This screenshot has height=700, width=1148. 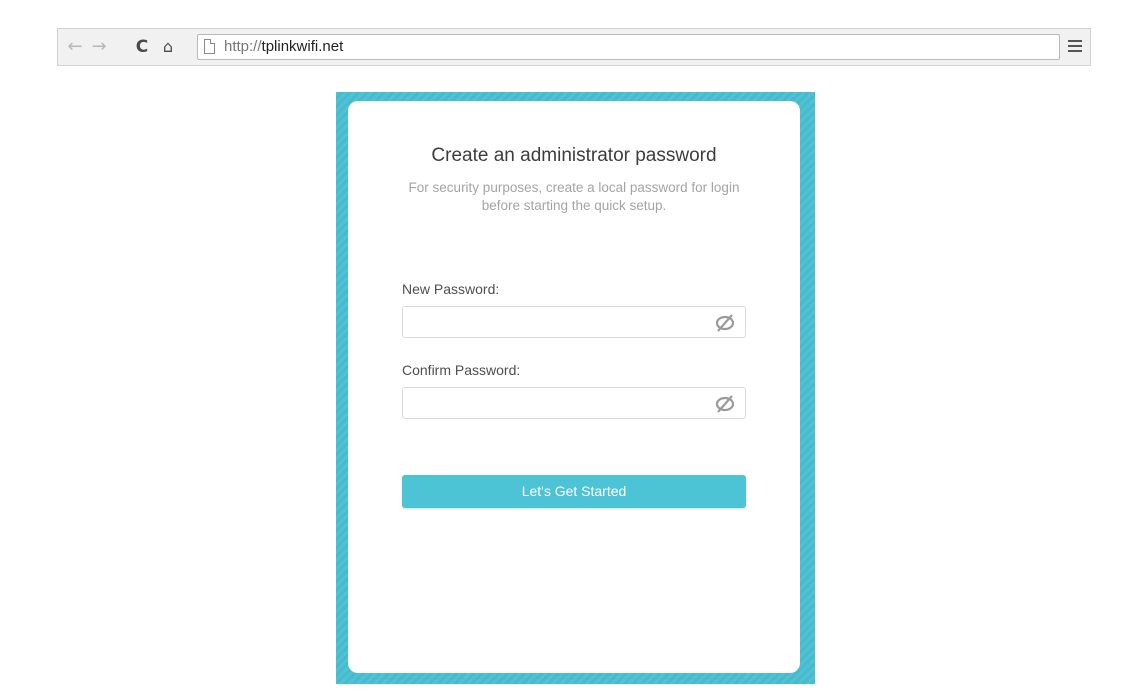 What do you see at coordinates (209, 46) in the screenshot?
I see `page-icon` at bounding box center [209, 46].